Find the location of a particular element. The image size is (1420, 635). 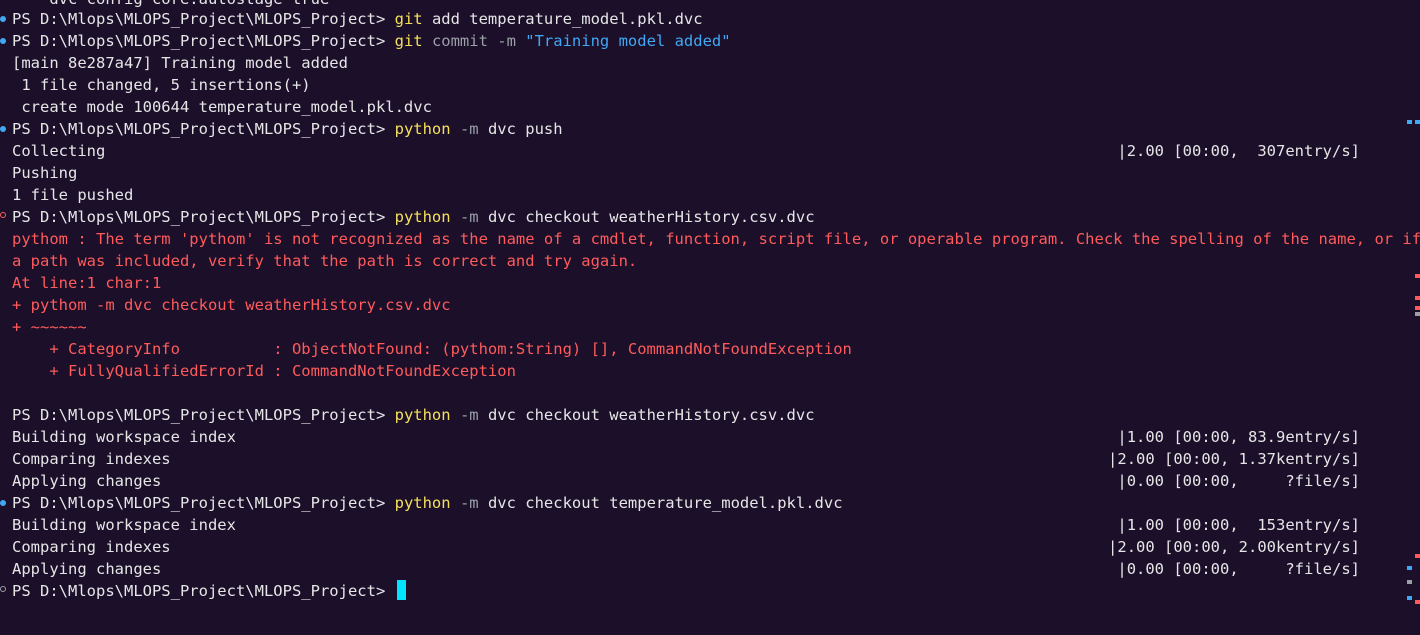

progress-readout: |2.00 [00:00, 2.00kentry/s] is located at coordinates (1234, 547).